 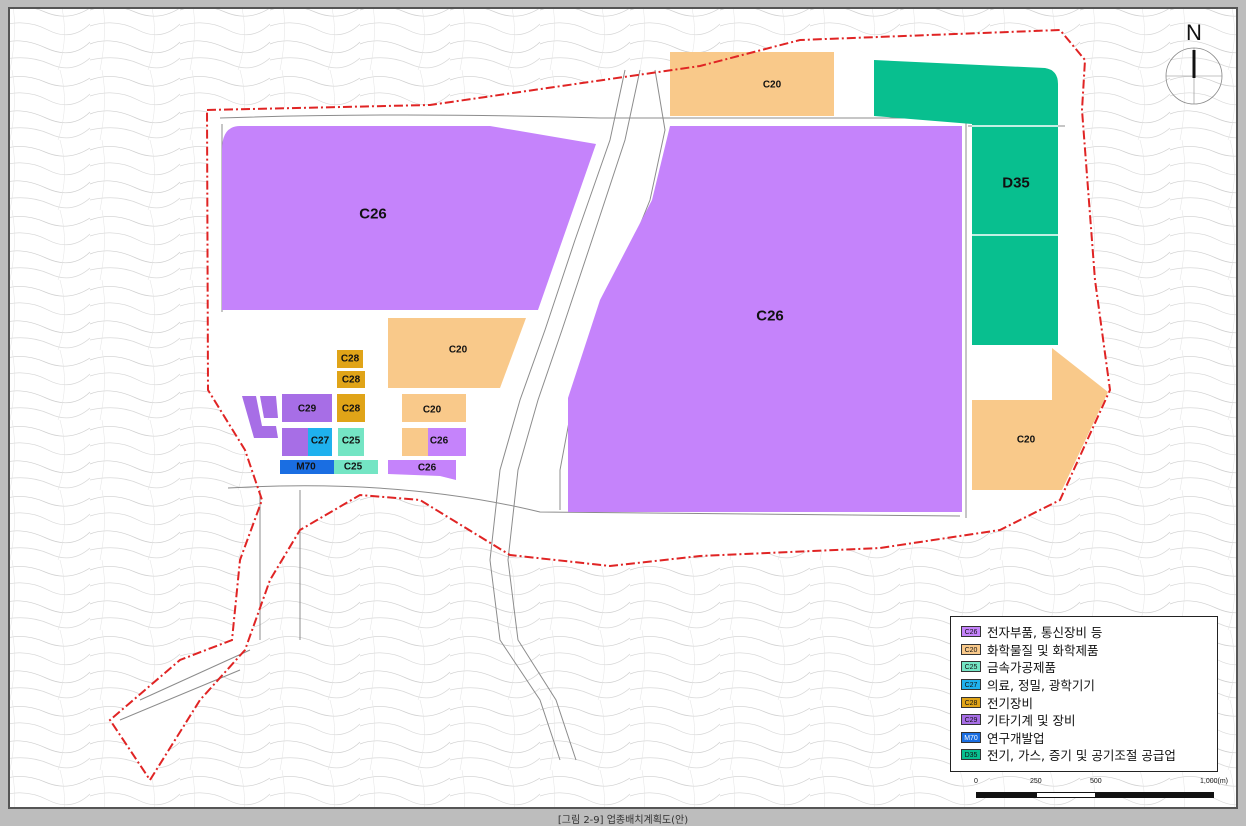 What do you see at coordinates (432, 410) in the screenshot?
I see `label-c20-small: C20` at bounding box center [432, 410].